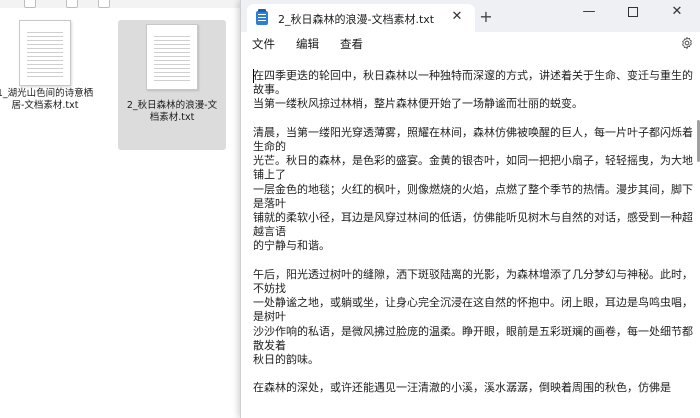  What do you see at coordinates (486, 18) in the screenshot?
I see `new-tab-button: +` at bounding box center [486, 18].